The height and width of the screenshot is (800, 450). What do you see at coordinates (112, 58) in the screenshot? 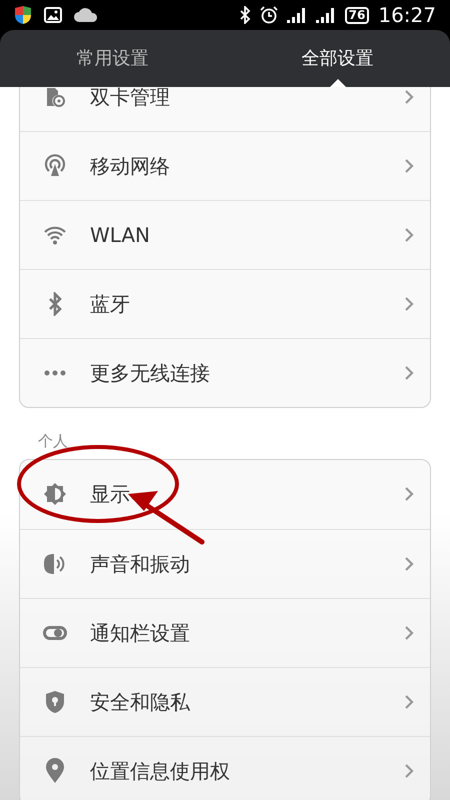
I see `tab: 常用设置` at bounding box center [112, 58].